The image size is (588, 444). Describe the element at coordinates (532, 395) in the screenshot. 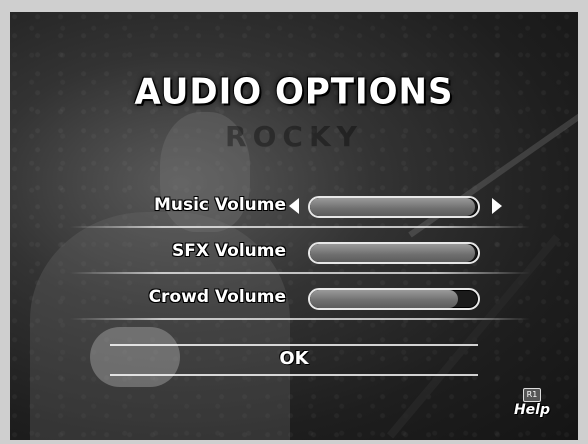

I see `r1-button-icon: R1` at that location.